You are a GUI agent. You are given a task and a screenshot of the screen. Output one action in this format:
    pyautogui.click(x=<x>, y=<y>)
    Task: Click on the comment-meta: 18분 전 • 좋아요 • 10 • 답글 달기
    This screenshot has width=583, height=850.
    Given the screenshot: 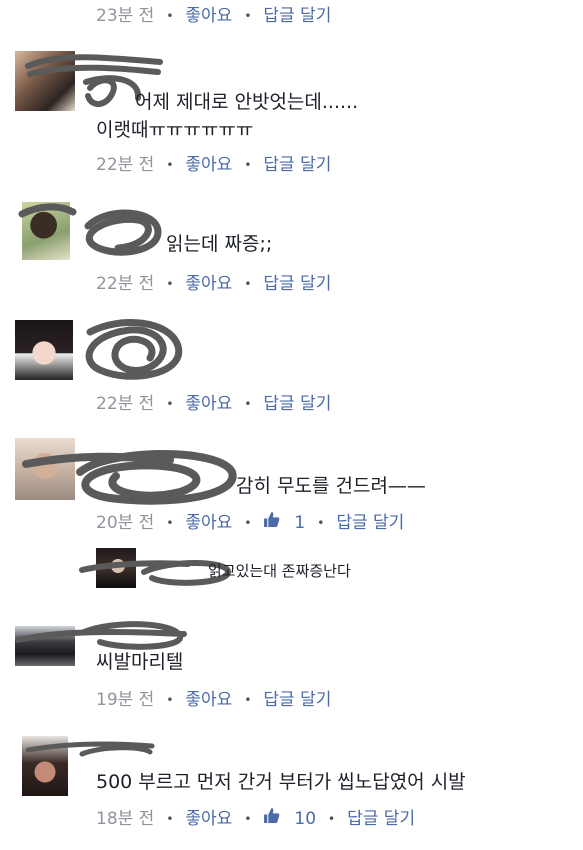 What is the action you would take?
    pyautogui.click(x=255, y=819)
    